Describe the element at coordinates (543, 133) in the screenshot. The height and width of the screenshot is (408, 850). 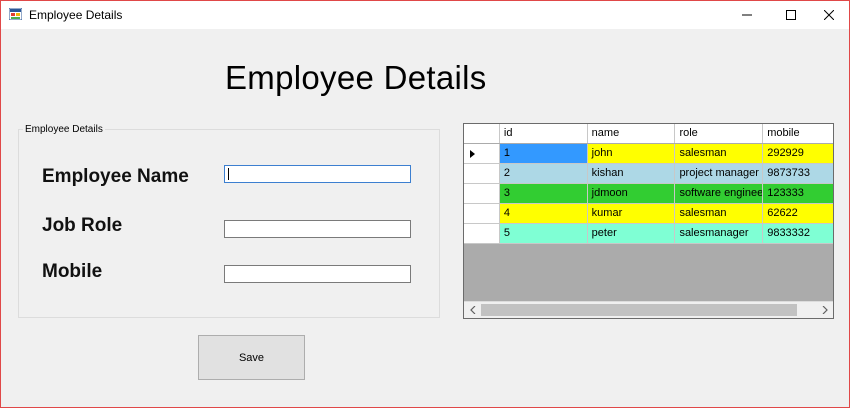
I see `column-header-id: id` at that location.